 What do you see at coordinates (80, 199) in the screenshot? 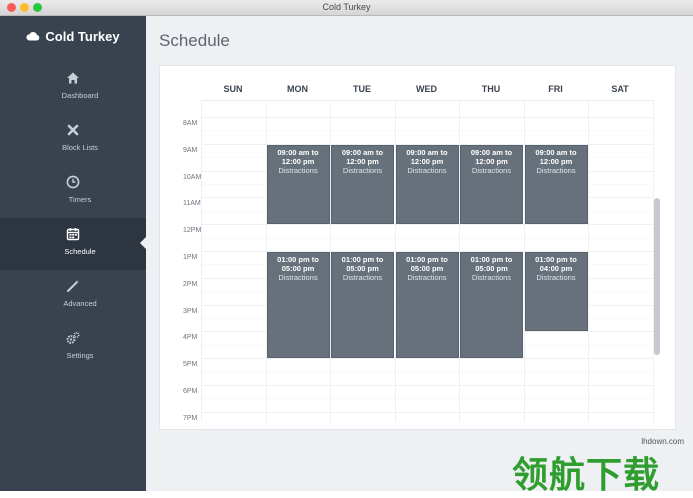
I see `sidebar-item-label: Timers` at bounding box center [80, 199].